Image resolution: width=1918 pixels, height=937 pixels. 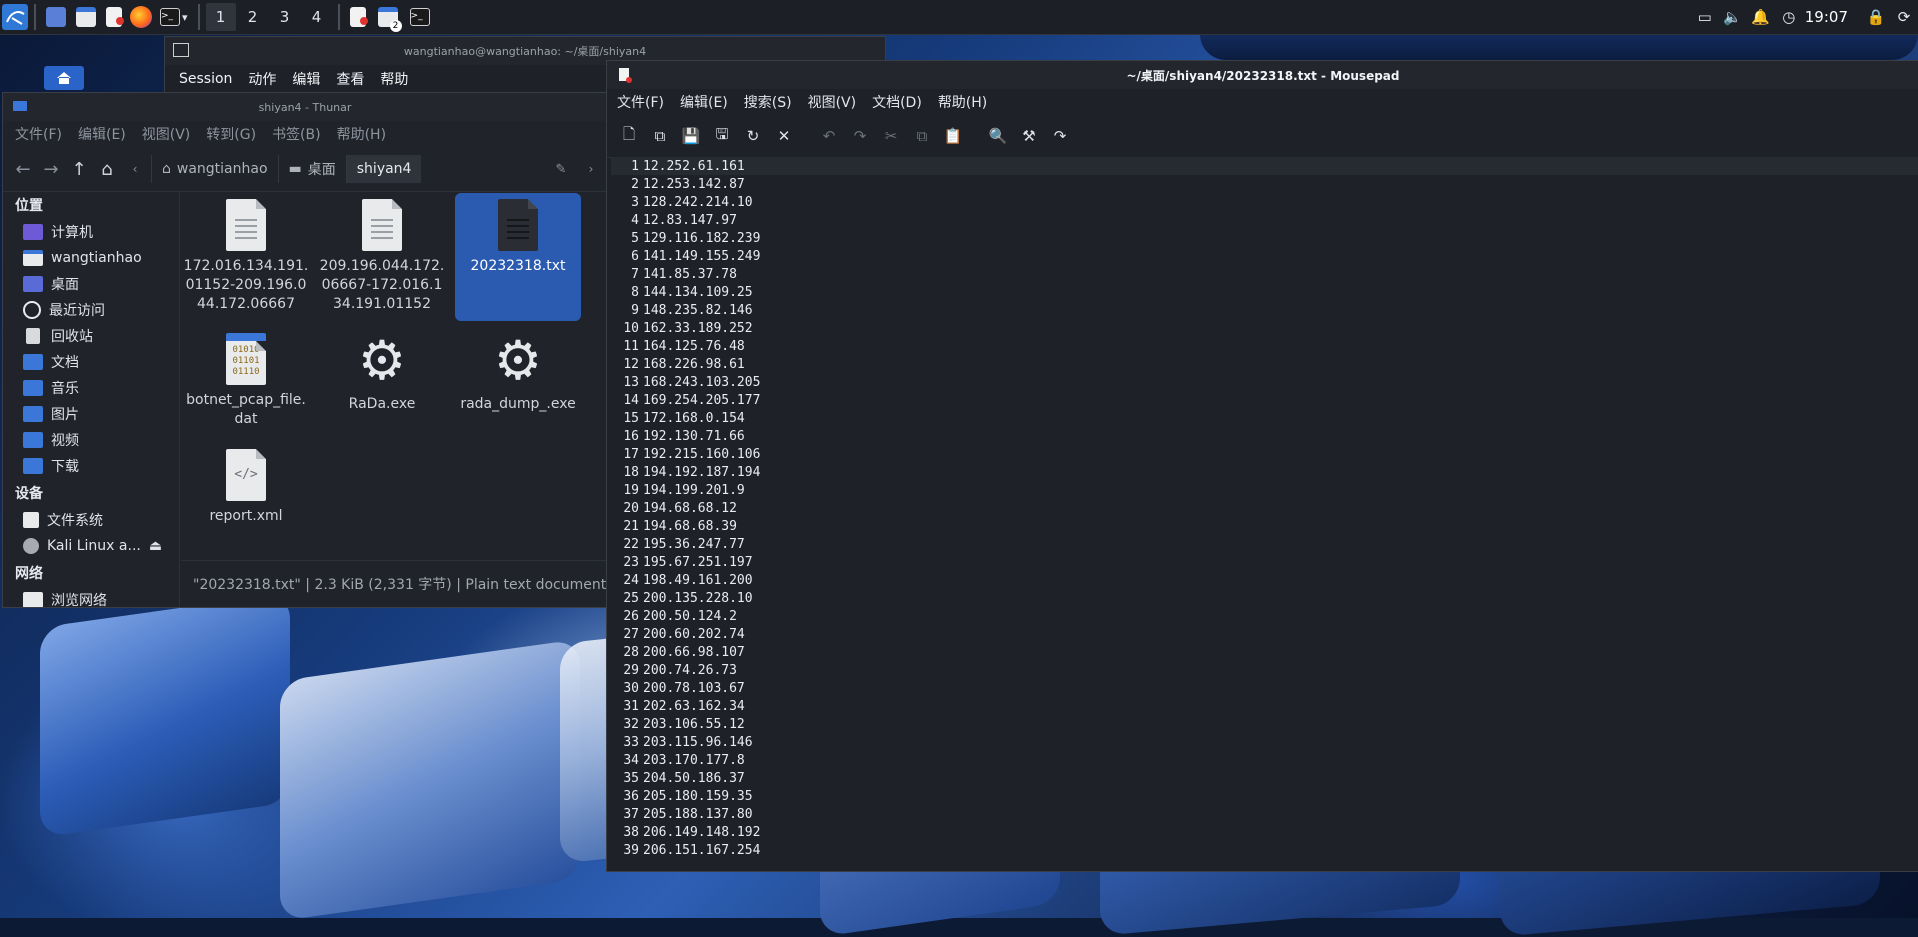 What do you see at coordinates (1264, 526) in the screenshot?
I see `editor-line: 21 194.68.68.39` at bounding box center [1264, 526].